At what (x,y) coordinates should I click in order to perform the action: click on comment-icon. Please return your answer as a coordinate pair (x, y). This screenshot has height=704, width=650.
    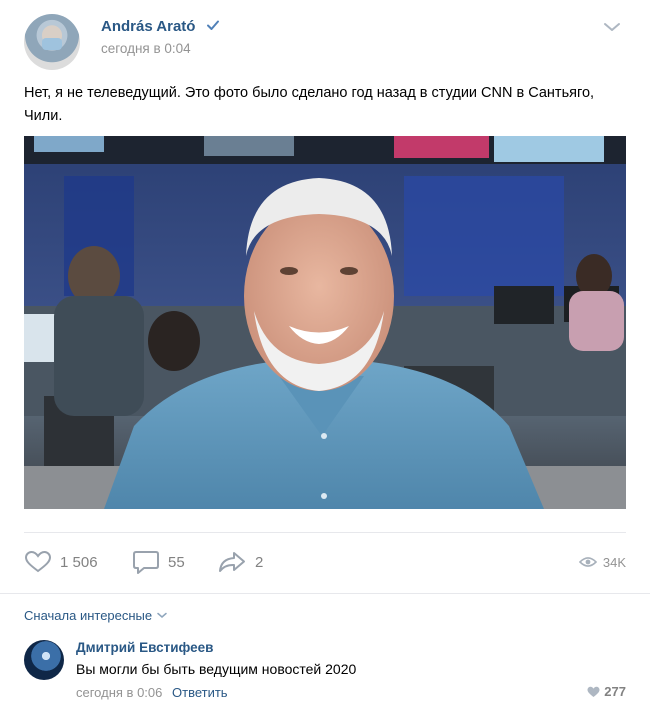
    Looking at the image, I should click on (146, 562).